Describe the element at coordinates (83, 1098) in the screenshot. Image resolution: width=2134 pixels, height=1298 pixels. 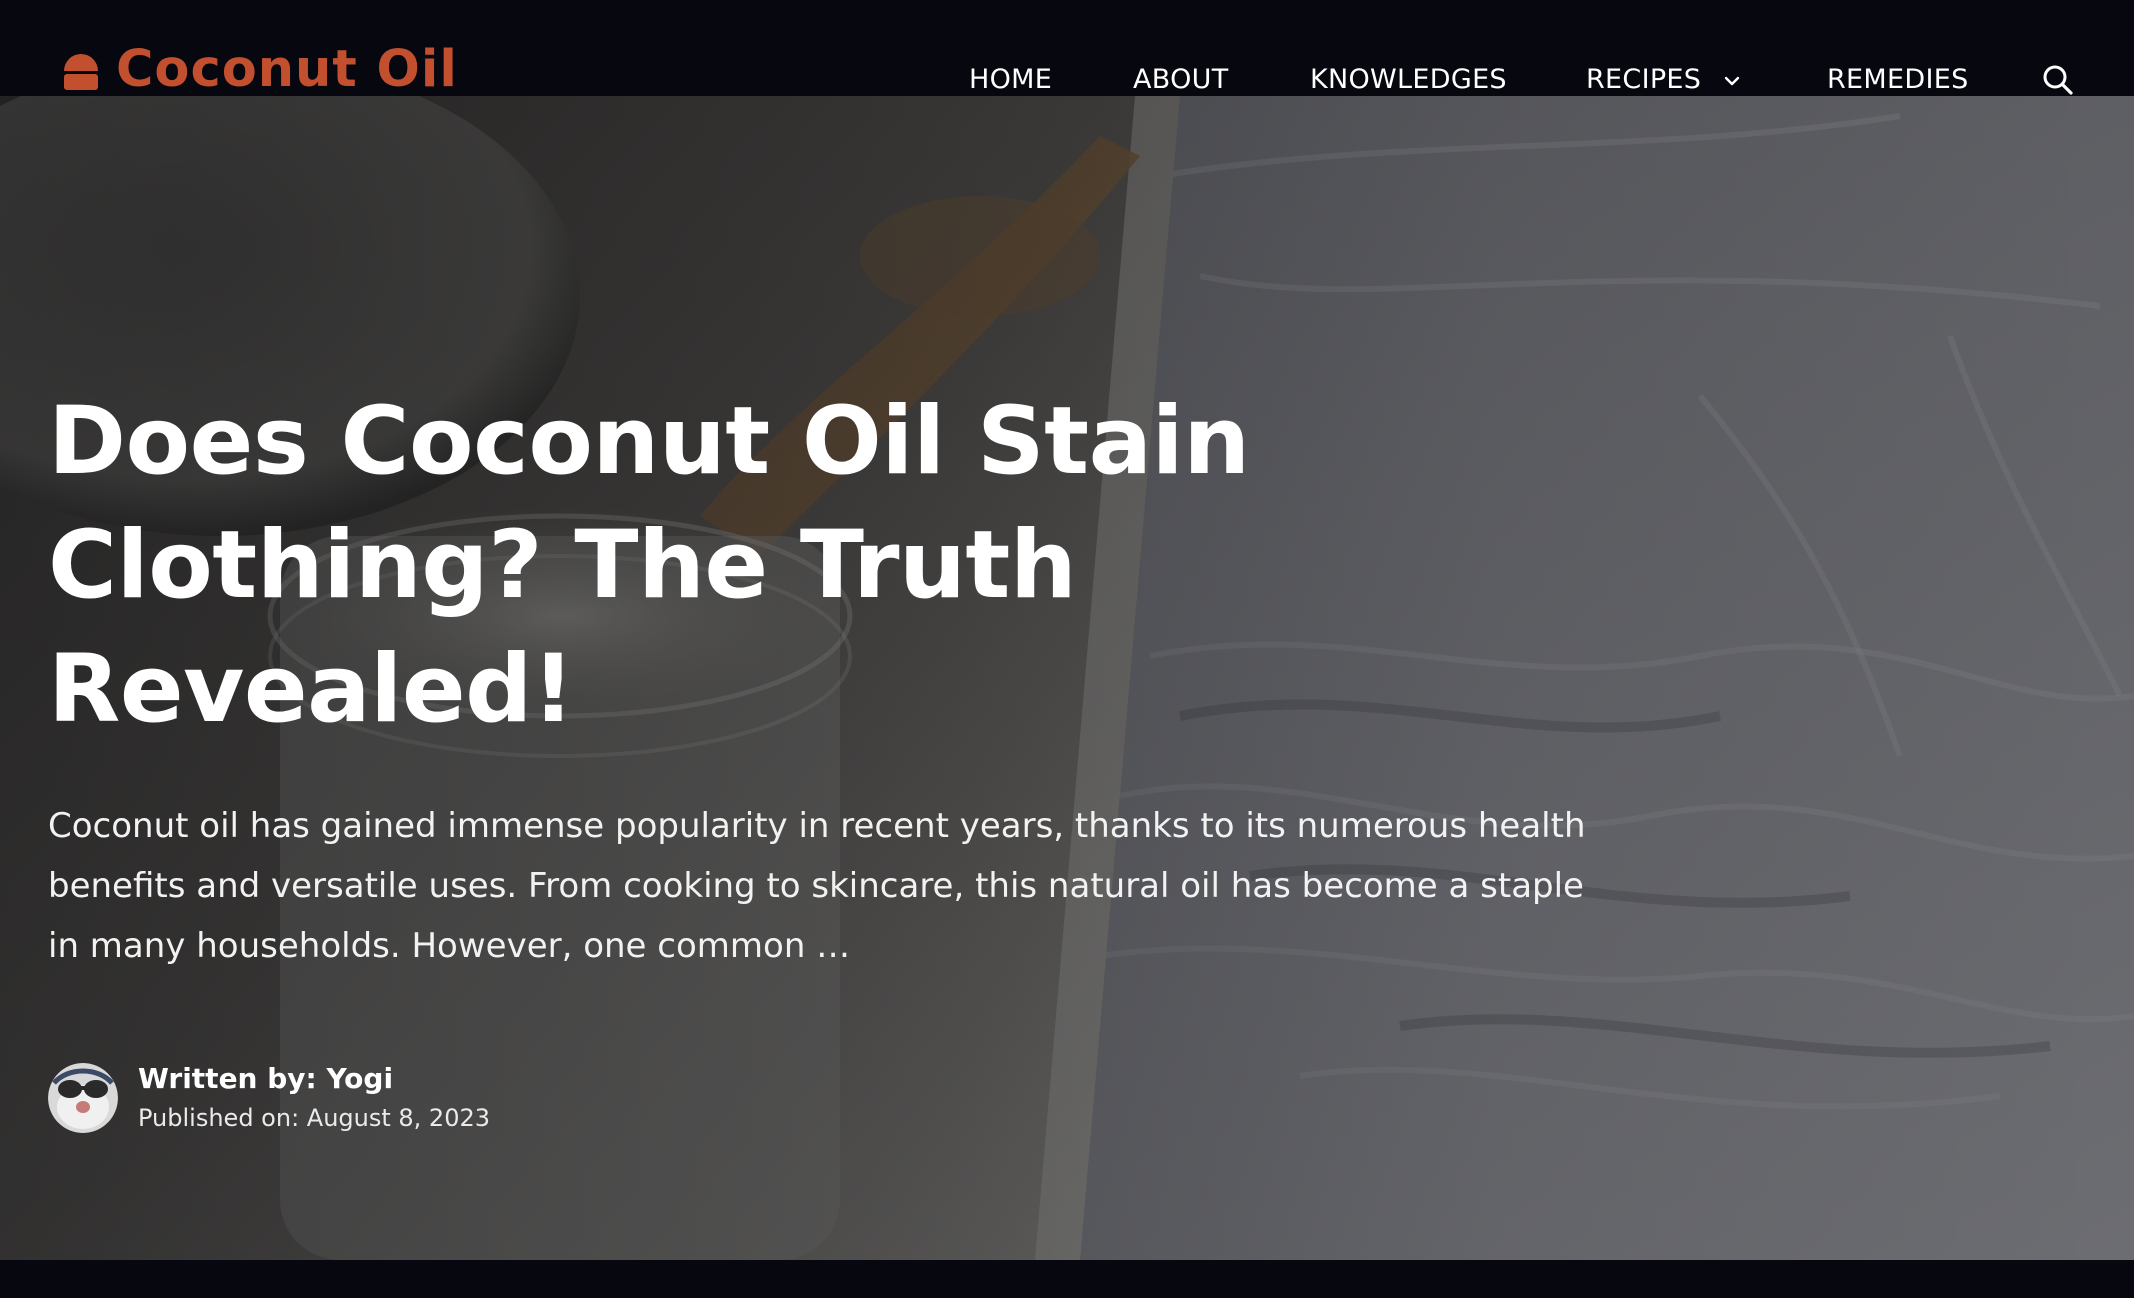
I see `author-avatar` at that location.